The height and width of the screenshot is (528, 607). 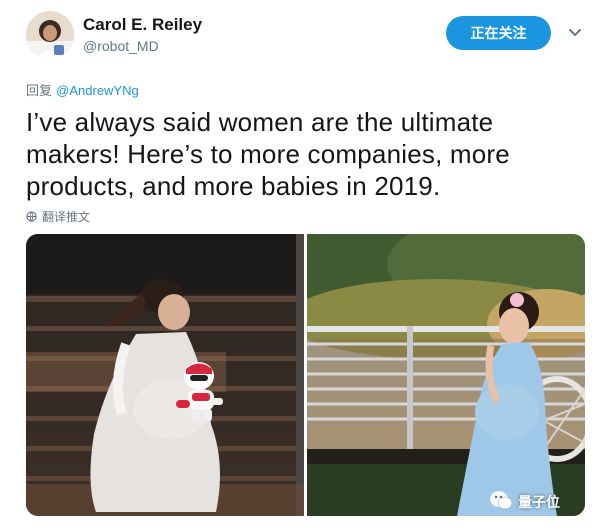 I want to click on globe-icon, so click(x=31, y=216).